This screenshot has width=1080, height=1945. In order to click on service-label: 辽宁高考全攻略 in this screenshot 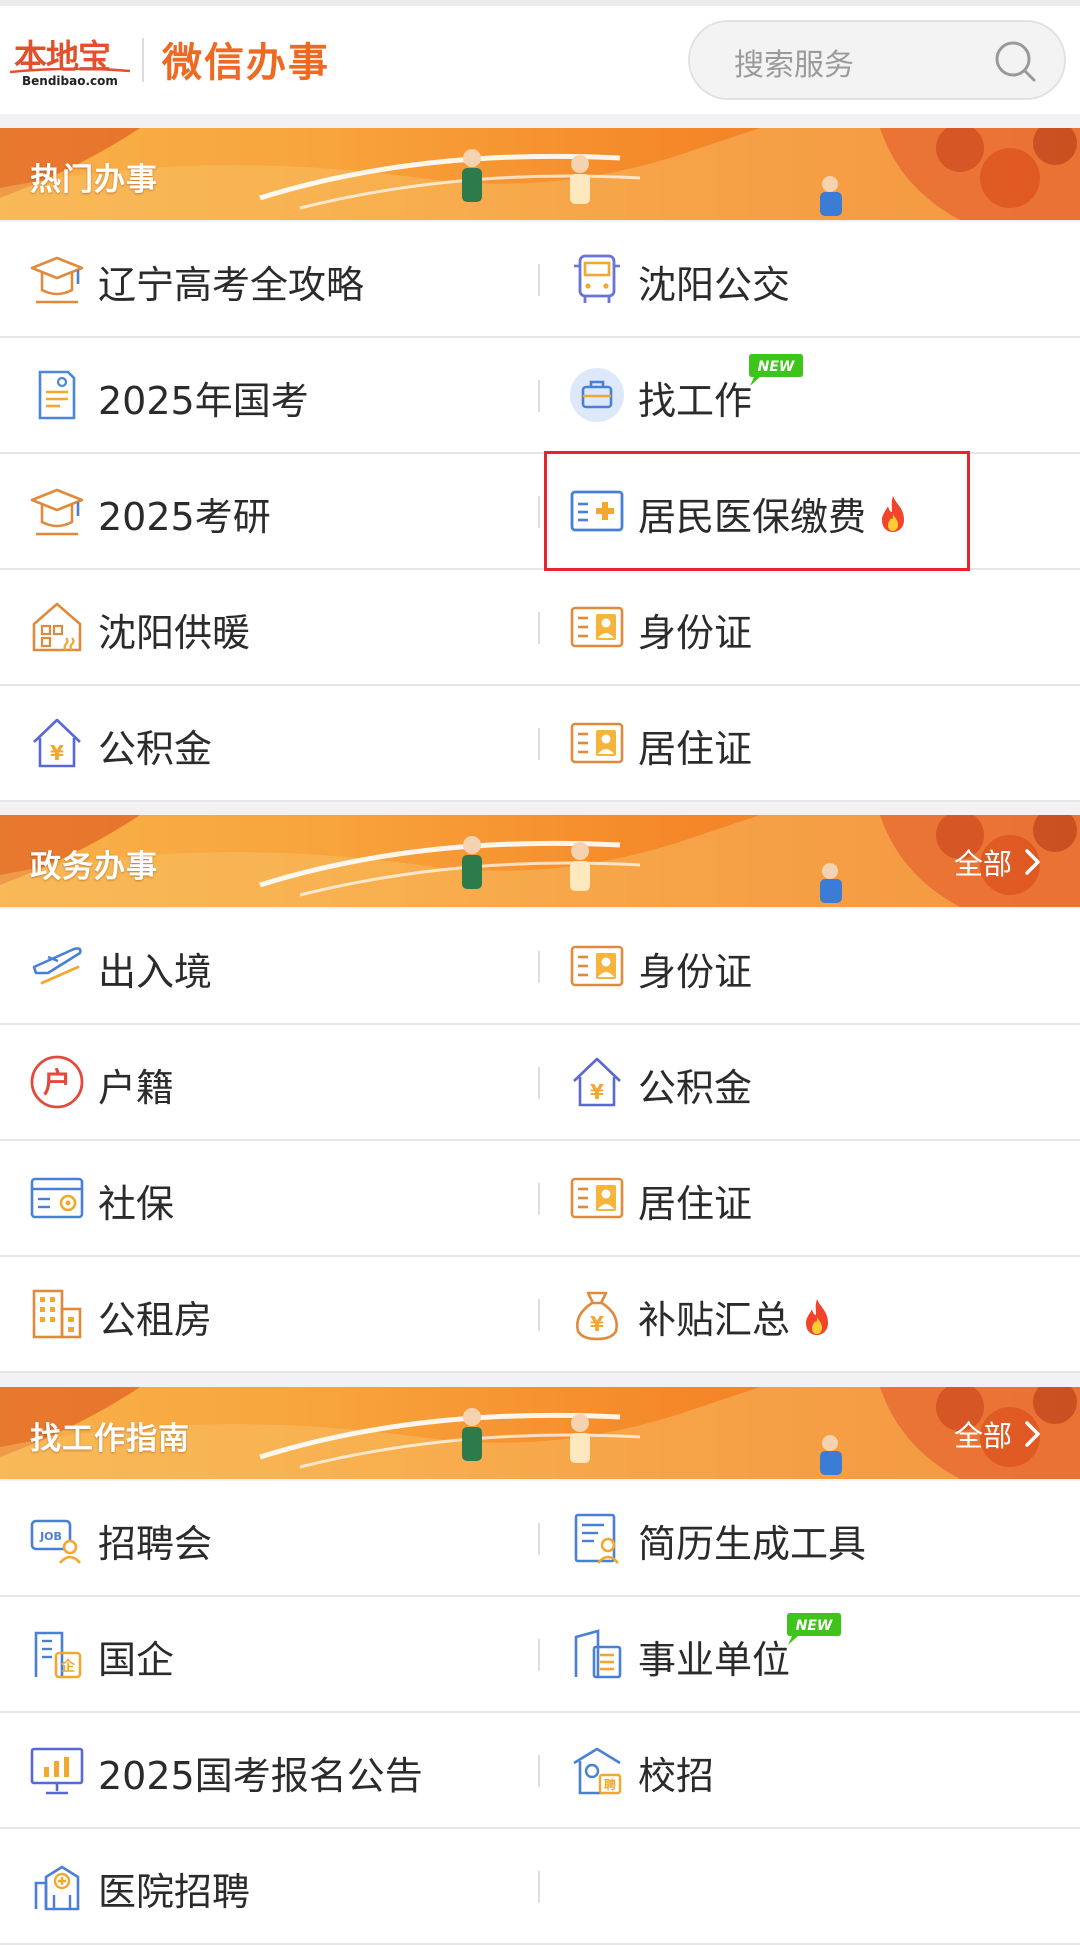, I will do `click(231, 281)`.